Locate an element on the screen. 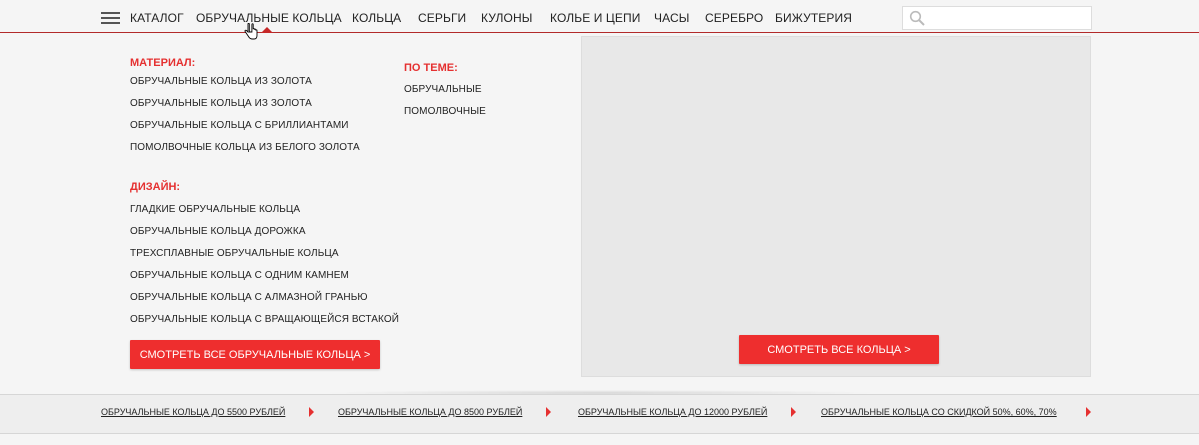  section-title-design: ДИЗАЙН: is located at coordinates (155, 187).